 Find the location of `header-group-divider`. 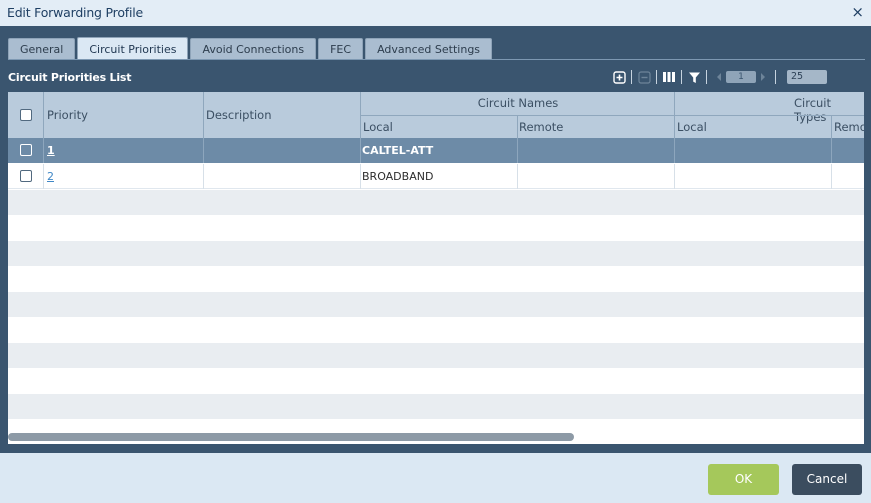

header-group-divider is located at coordinates (612, 115).